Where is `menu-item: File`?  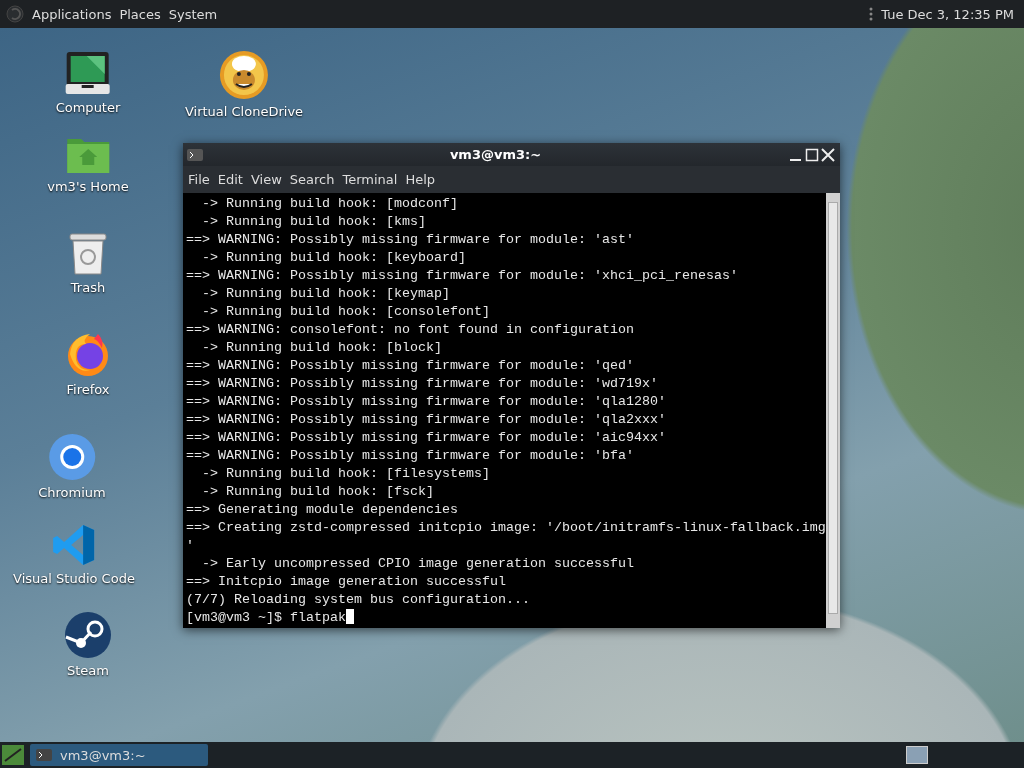 menu-item: File is located at coordinates (199, 179).